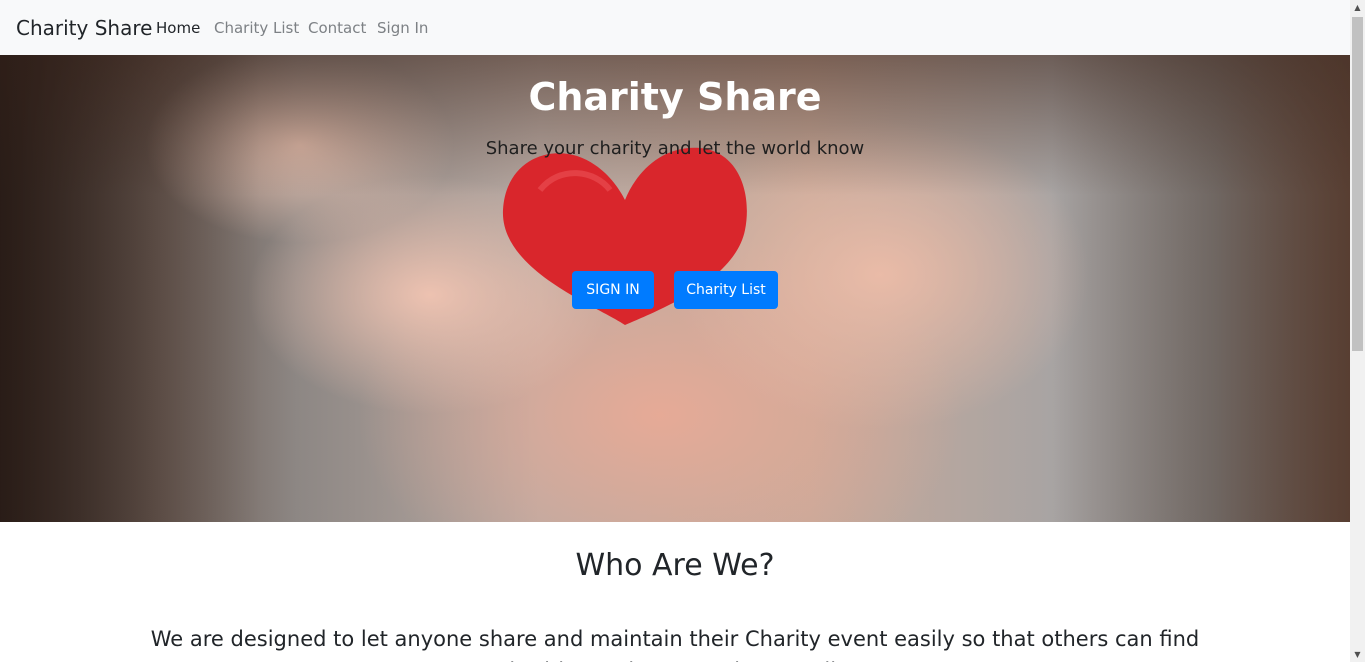  What do you see at coordinates (1357, 654) in the screenshot?
I see `scroll-down-icon: ▼` at bounding box center [1357, 654].